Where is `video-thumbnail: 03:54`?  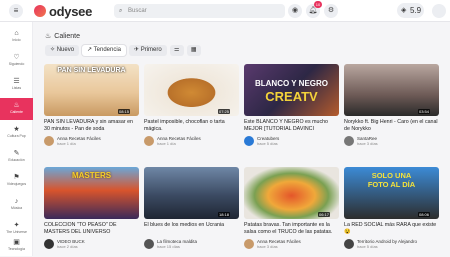
video-thumbnail: 03:54 is located at coordinates (391, 90).